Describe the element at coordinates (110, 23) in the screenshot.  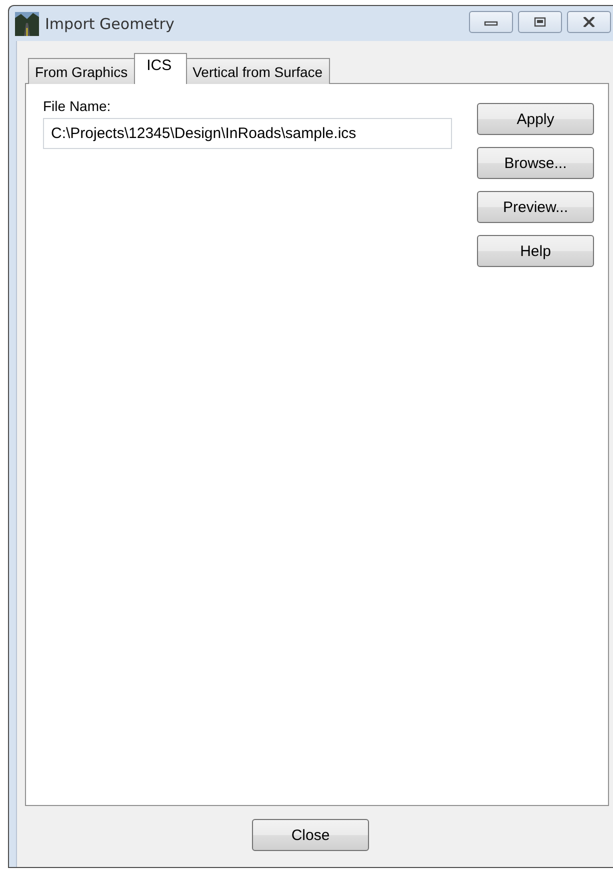
I see `window-title: Import Geometry` at that location.